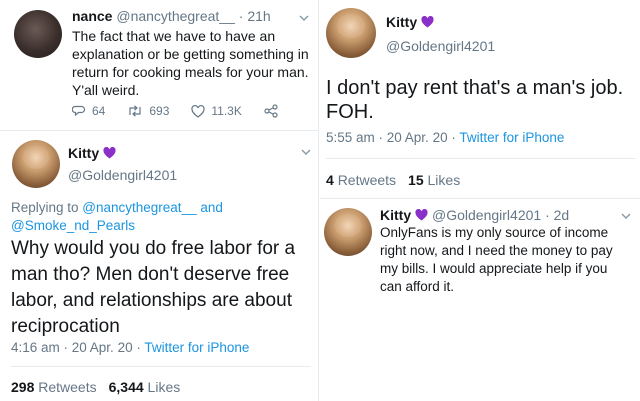 This screenshot has width=640, height=401. I want to click on like-action: 11.3K, so click(216, 111).